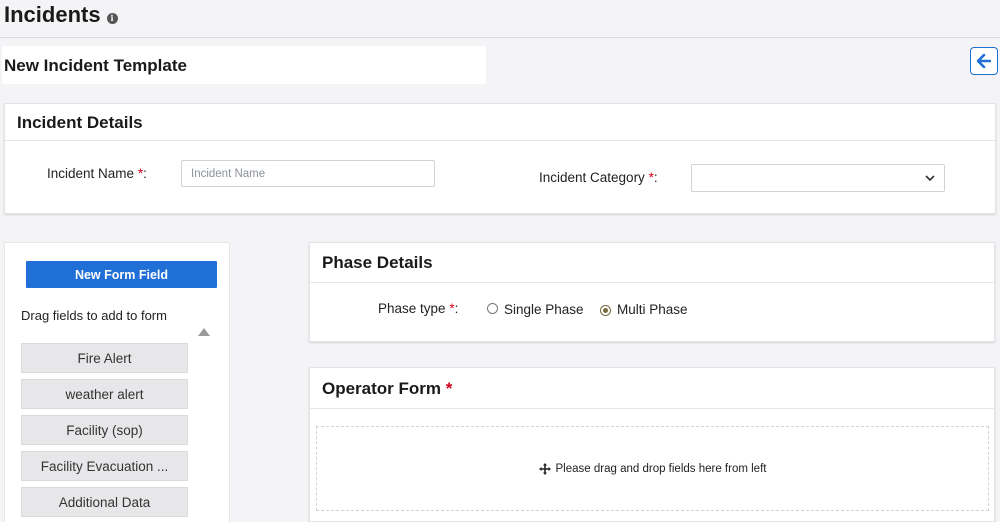  I want to click on incident-name-label: Incident Name *:, so click(97, 173).